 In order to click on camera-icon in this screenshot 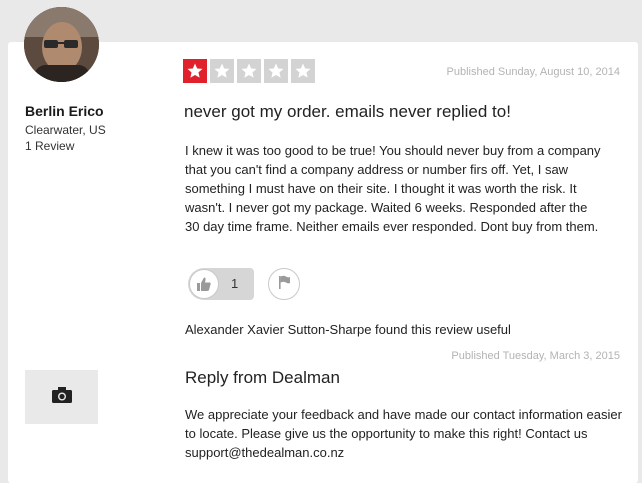, I will do `click(62, 397)`.